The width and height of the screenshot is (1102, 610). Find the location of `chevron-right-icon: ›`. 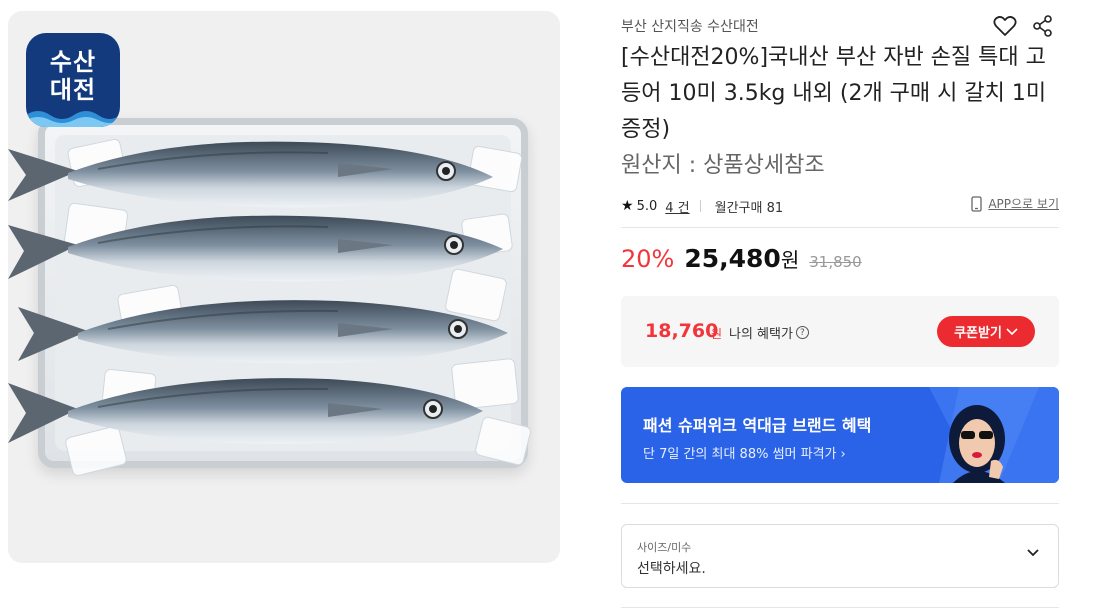

chevron-right-icon: › is located at coordinates (843, 454).